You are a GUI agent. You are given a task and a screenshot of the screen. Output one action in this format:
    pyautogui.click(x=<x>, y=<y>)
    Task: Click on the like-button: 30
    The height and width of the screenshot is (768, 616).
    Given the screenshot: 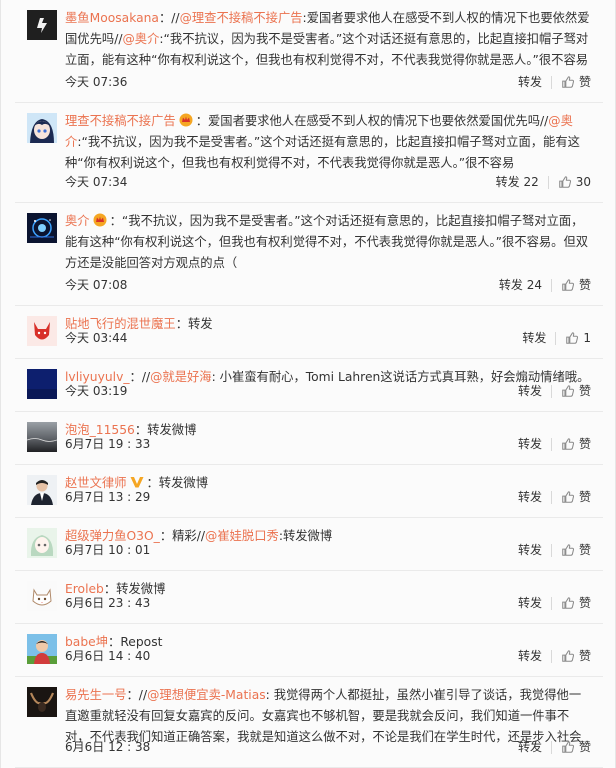 What is the action you would take?
    pyautogui.click(x=574, y=182)
    